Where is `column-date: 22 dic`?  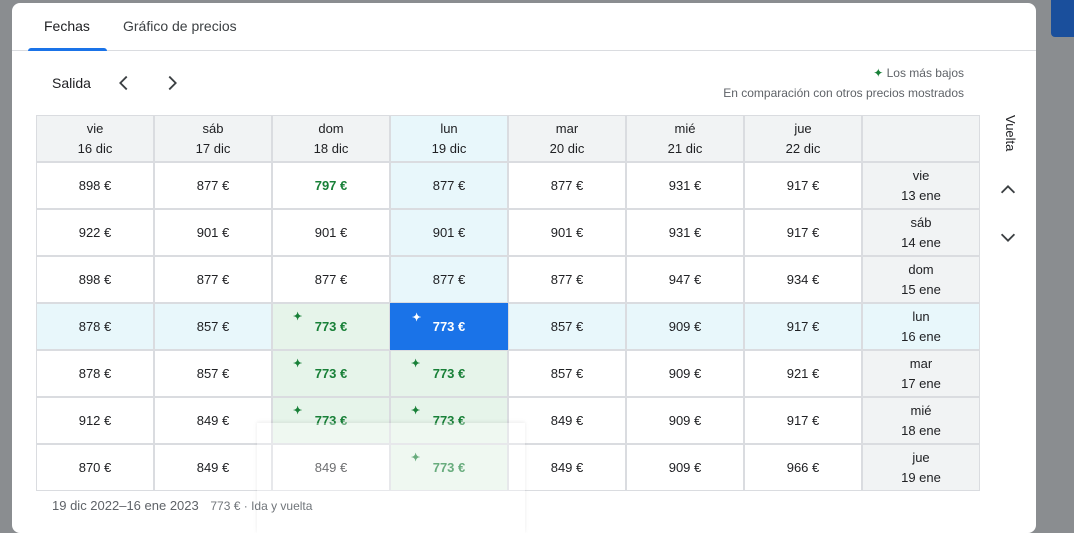
column-date: 22 dic is located at coordinates (803, 148).